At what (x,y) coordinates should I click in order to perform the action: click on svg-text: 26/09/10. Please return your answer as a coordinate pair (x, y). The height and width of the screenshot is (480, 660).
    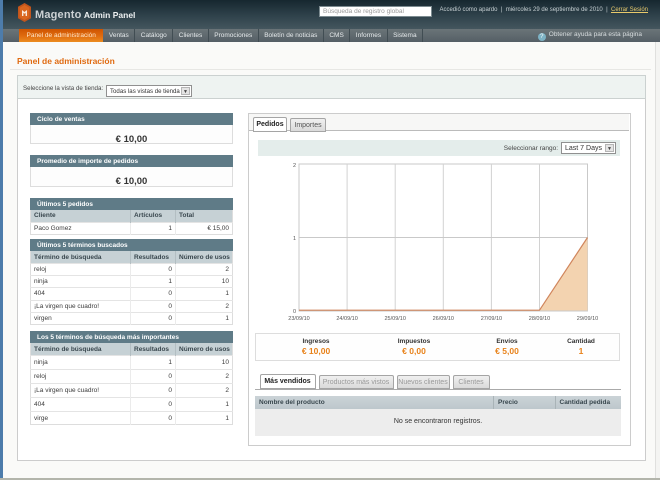
    Looking at the image, I should click on (443, 319).